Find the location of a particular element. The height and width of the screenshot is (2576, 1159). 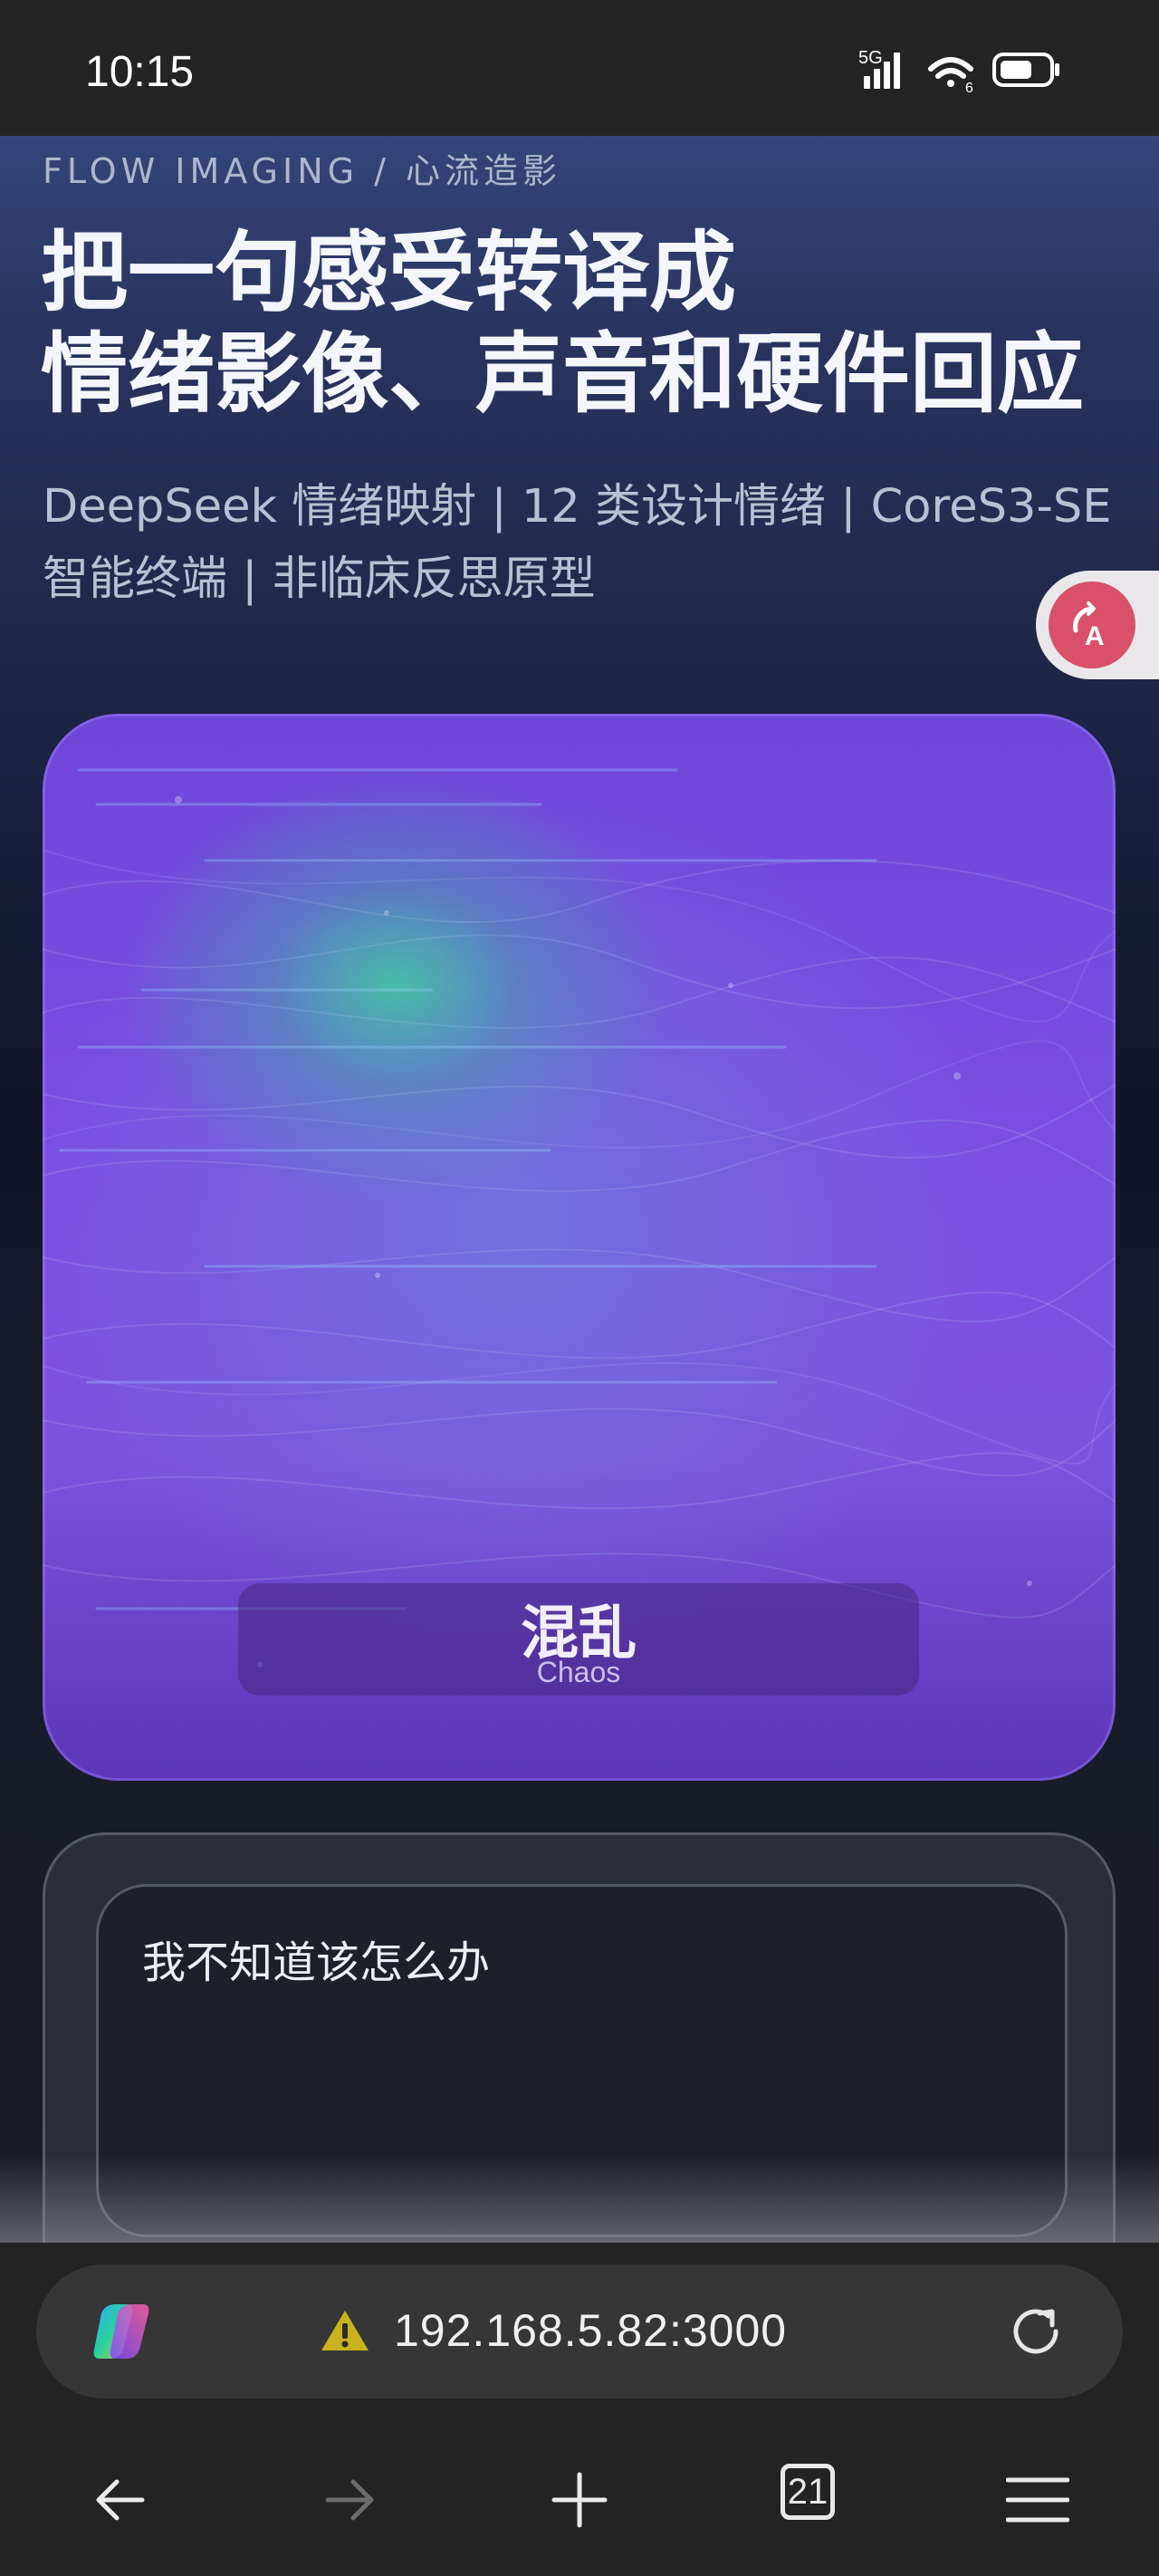

svg-text: A is located at coordinates (1095, 636).